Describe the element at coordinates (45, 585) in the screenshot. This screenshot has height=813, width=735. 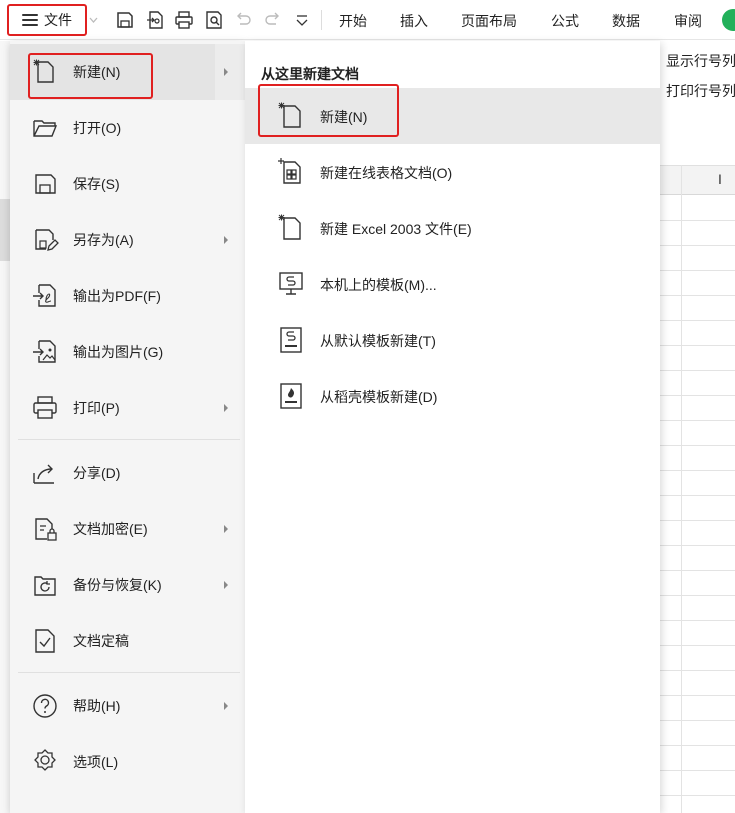
I see `backup-restore-icon` at that location.